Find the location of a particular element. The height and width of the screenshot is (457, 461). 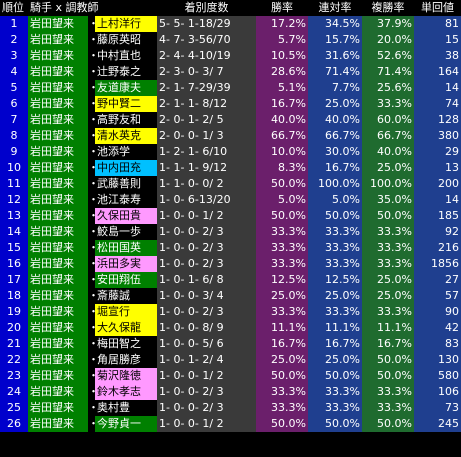

table-row: 5岩田望来・友道康夫2- 1- 7-29/395.1%7.7%25.6%14 is located at coordinates (230, 88).